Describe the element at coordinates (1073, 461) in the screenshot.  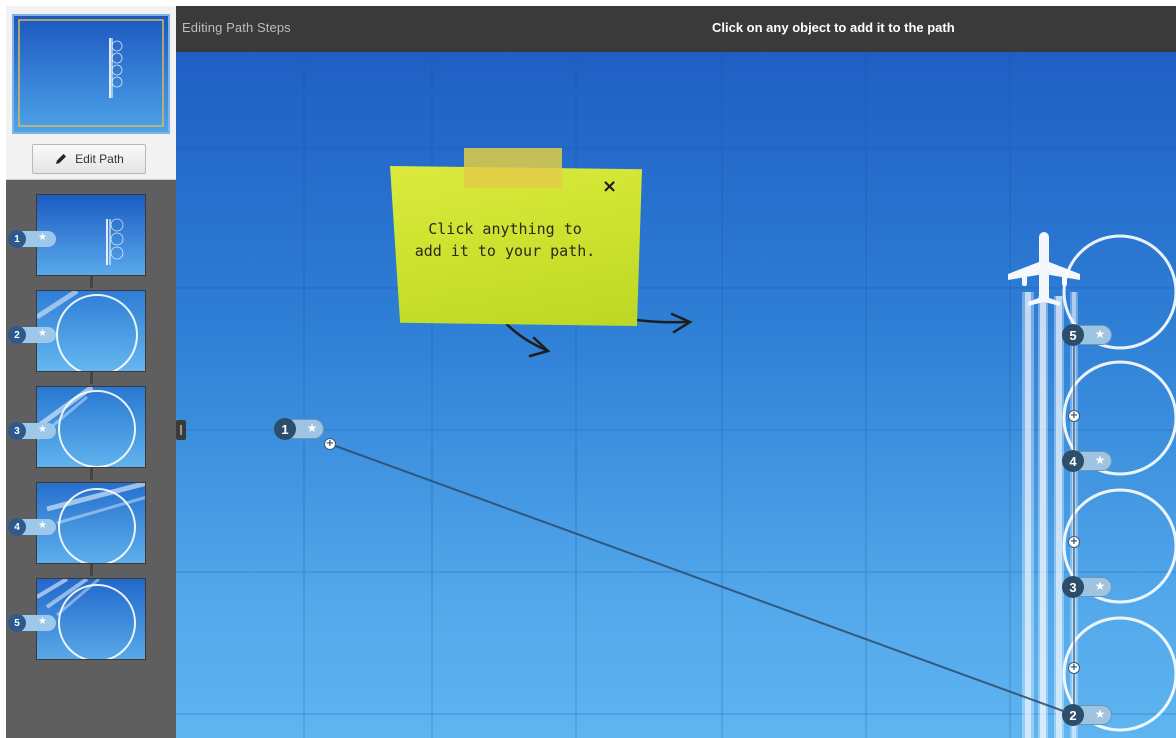
I see `marker-number: 4` at that location.